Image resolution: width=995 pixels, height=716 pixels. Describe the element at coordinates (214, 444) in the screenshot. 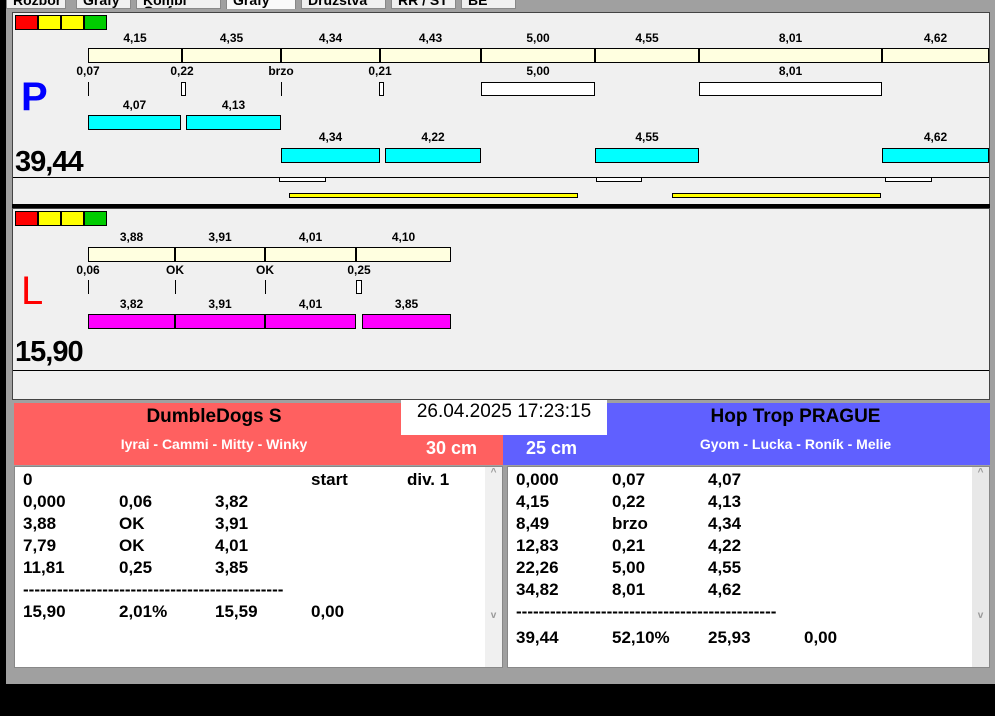

I see `left-team-dogs: Iyrai - Cammi - Mitty - Winky` at that location.